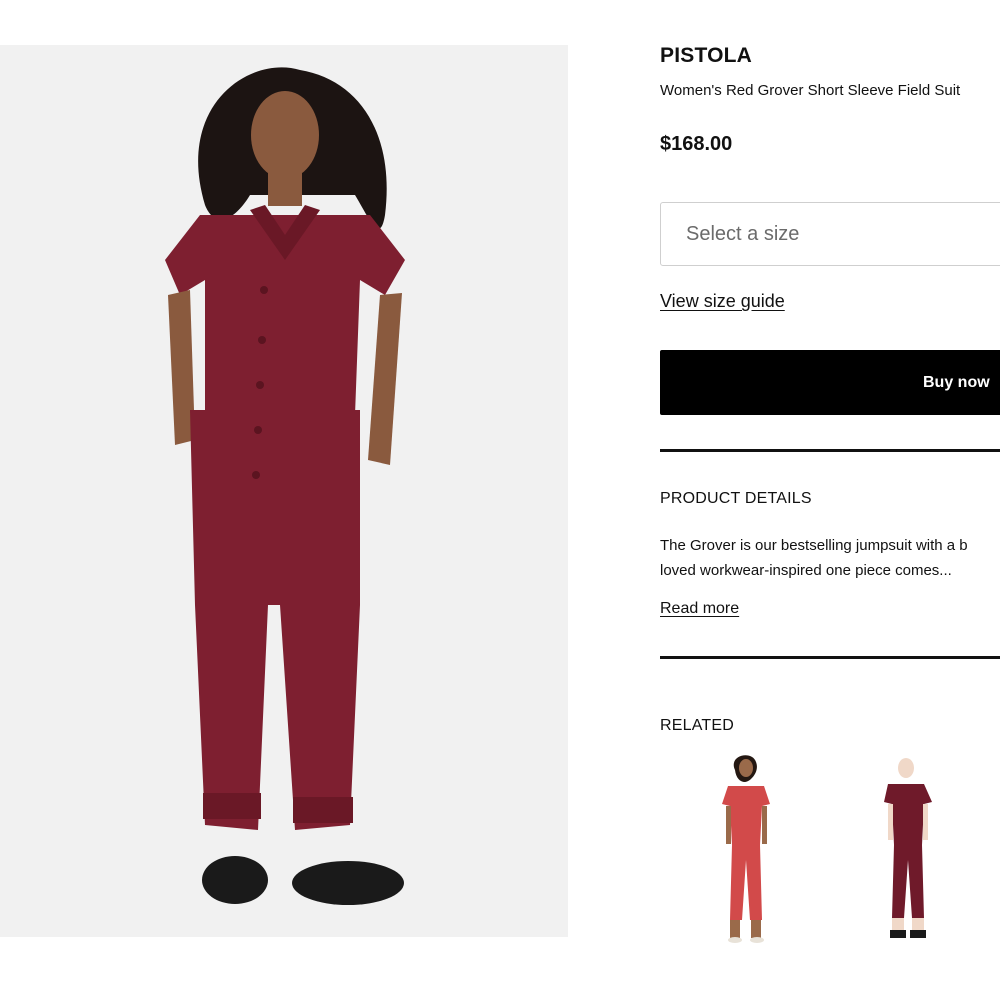 Image resolution: width=1000 pixels, height=1000 pixels. What do you see at coordinates (697, 725) in the screenshot?
I see `related-heading: RELATED` at bounding box center [697, 725].